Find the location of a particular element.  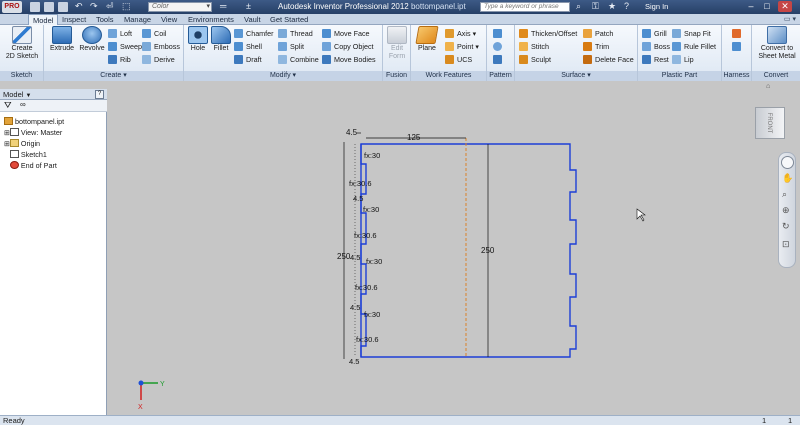

orbit-icon: ↻ is located at coordinates (786, 226).